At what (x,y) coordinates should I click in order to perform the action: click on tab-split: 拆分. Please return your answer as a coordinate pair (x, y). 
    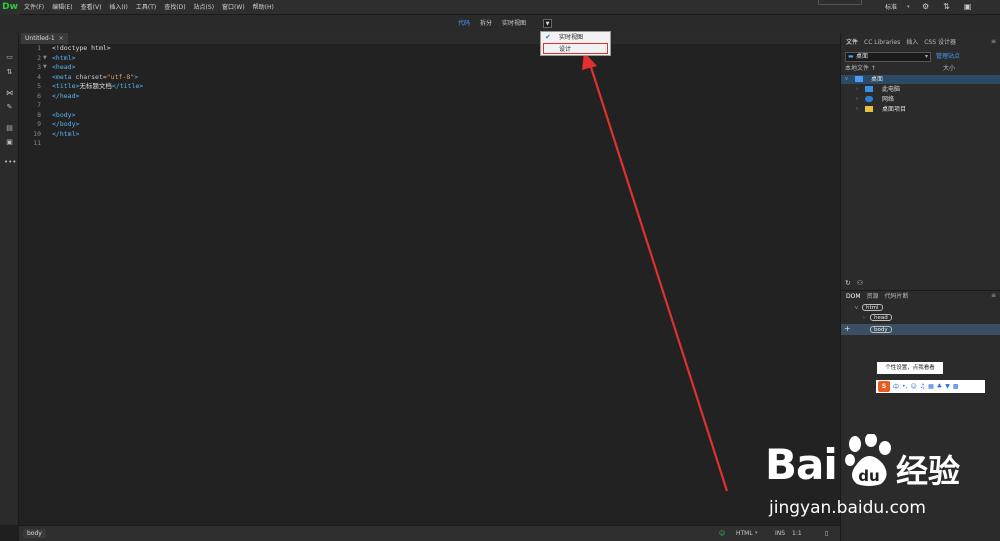
    Looking at the image, I should click on (486, 24).